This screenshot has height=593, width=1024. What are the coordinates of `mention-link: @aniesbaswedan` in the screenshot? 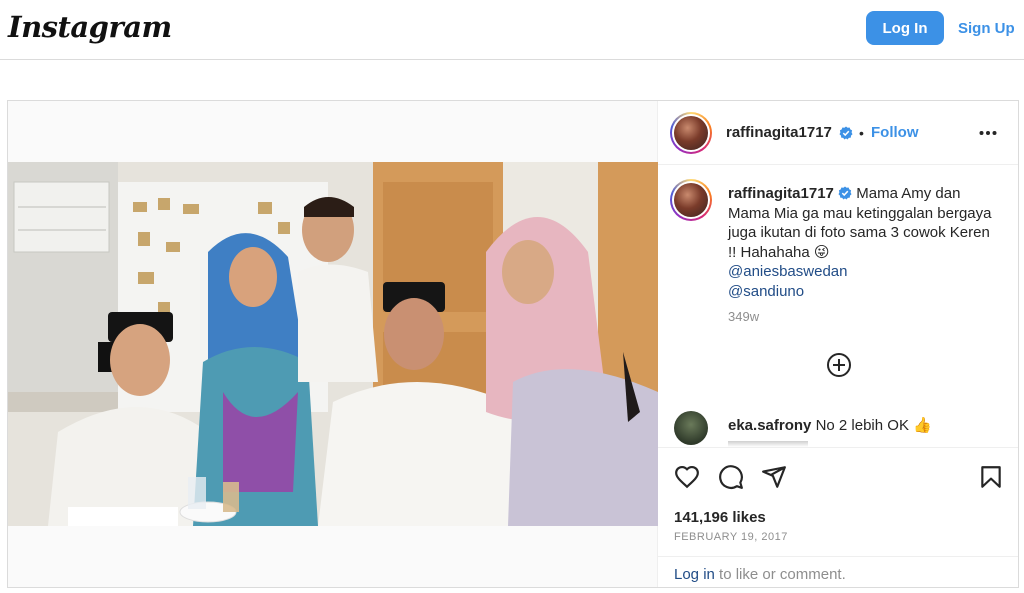 It's located at (863, 272).